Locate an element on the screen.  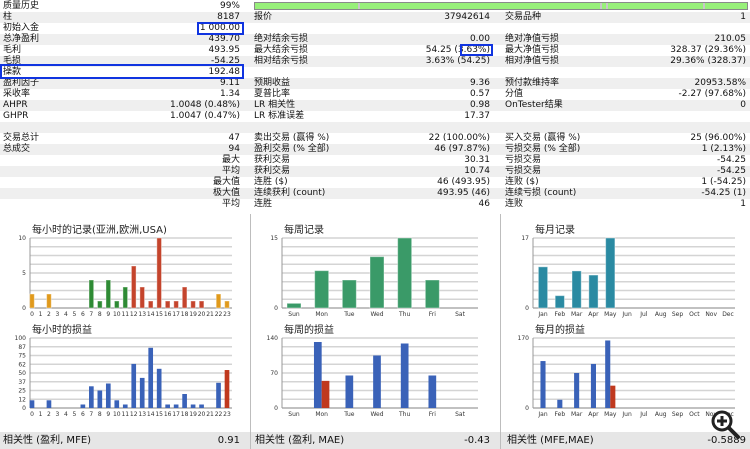
x-tick-label: 8 is located at coordinates (100, 314).